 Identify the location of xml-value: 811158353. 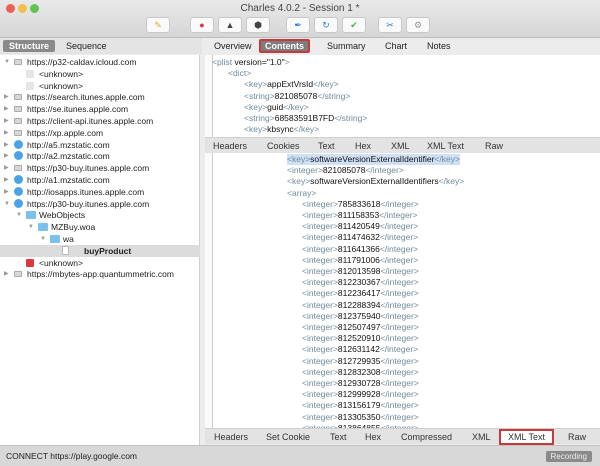
(358, 215).